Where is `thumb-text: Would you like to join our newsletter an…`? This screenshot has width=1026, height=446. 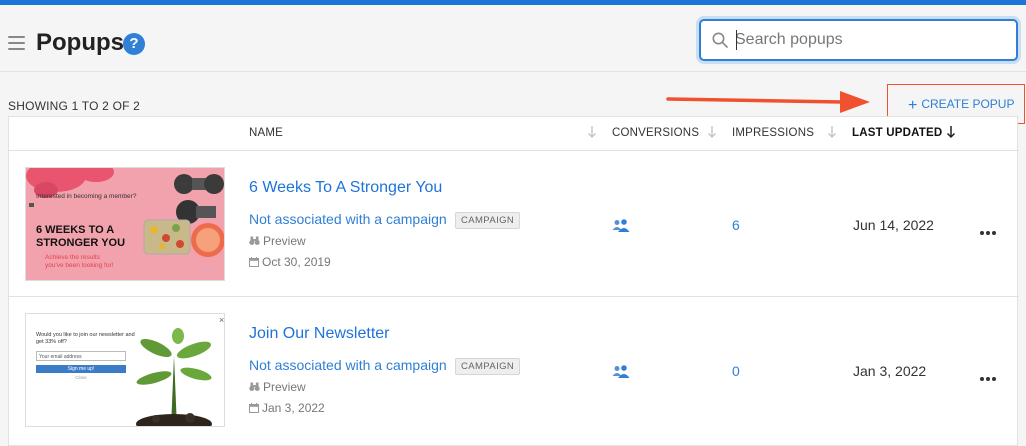 thumb-text: Would you like to join our newsletter an… is located at coordinates (85, 339).